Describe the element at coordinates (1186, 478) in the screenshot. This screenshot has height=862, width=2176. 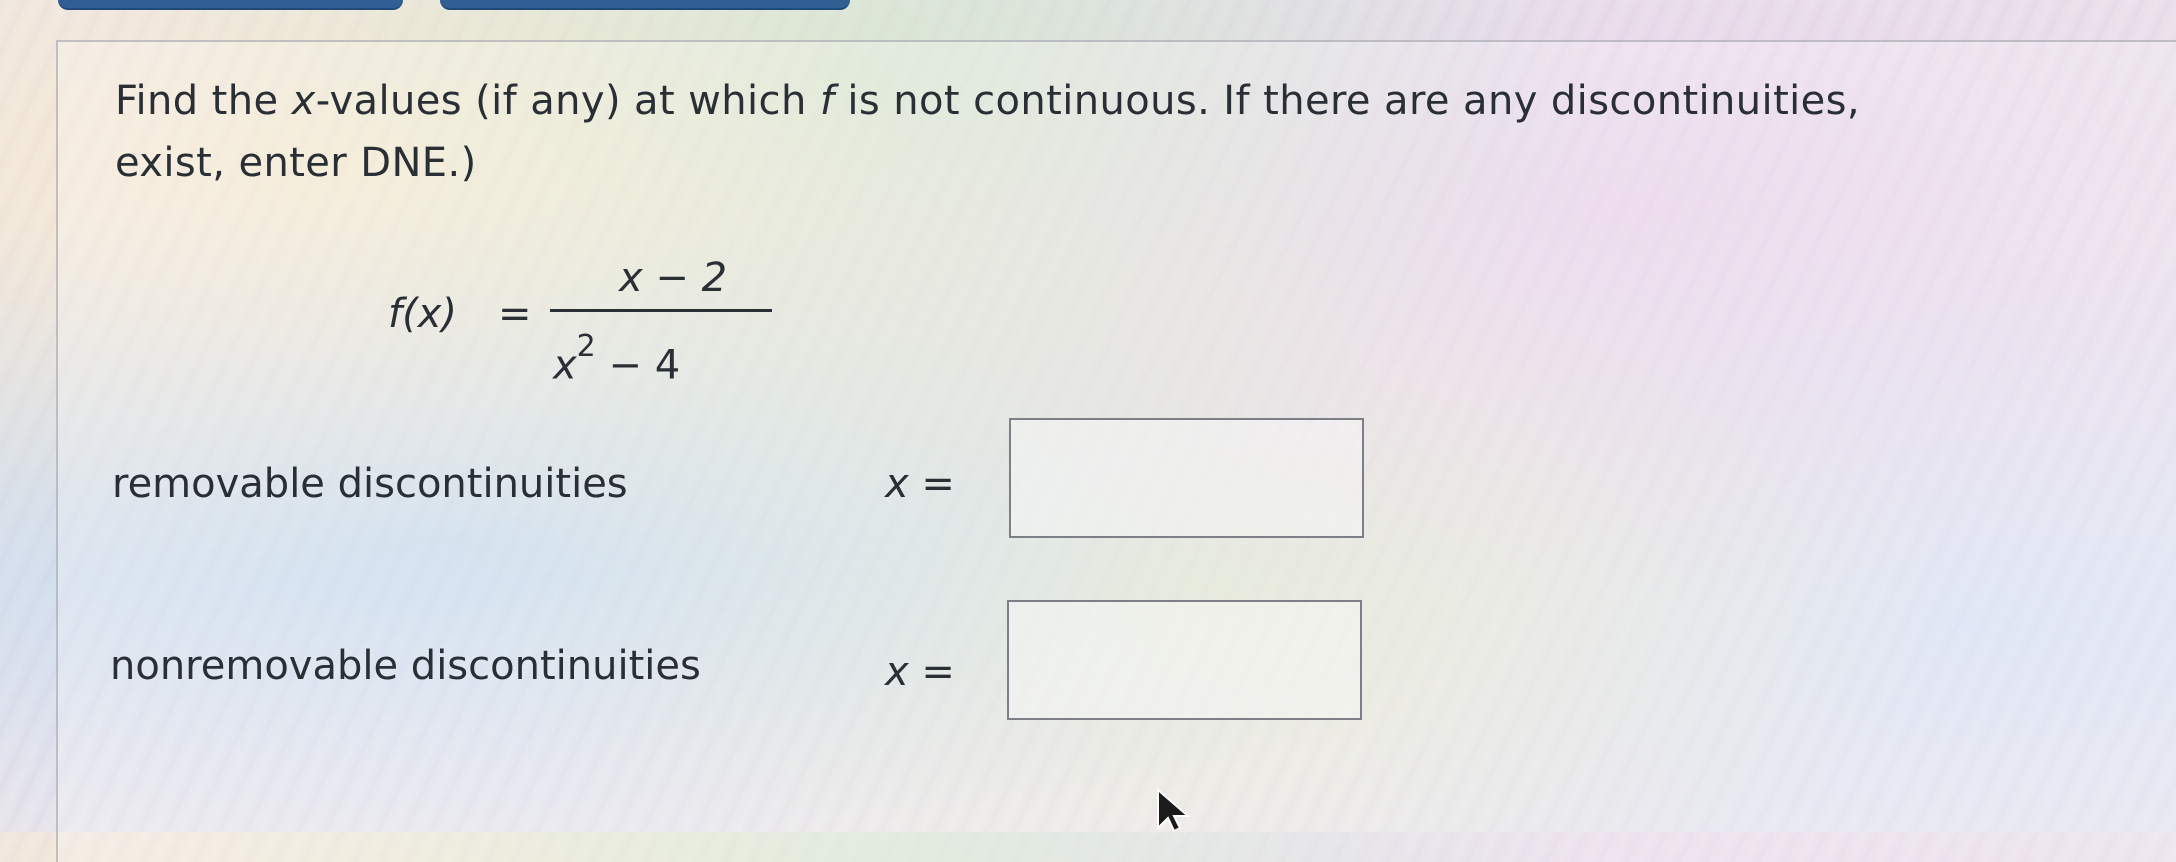
I see `removable-answer-input` at that location.